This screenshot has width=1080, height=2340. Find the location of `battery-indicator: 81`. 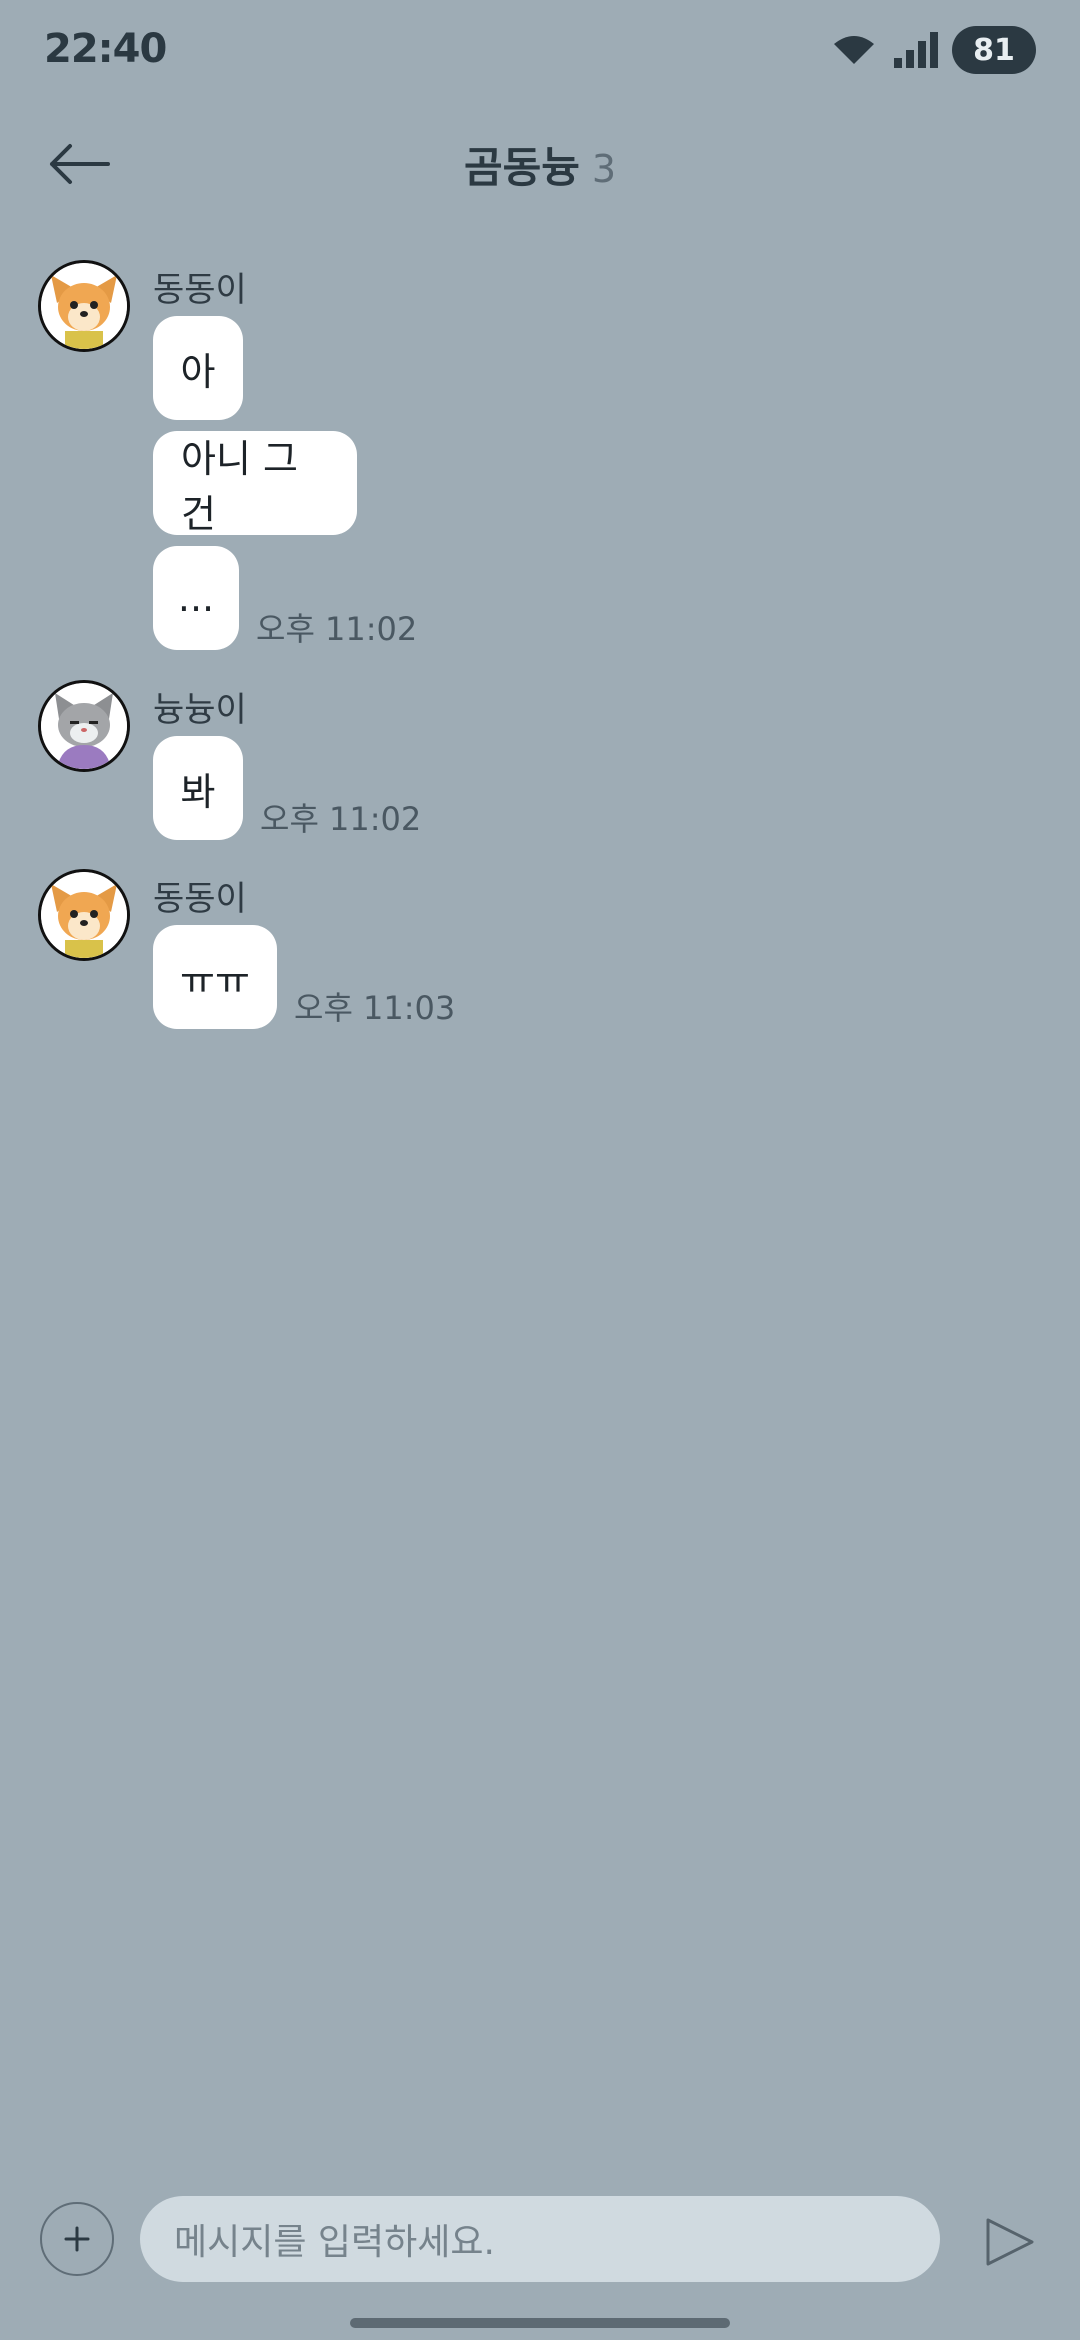

battery-indicator: 81 is located at coordinates (994, 50).